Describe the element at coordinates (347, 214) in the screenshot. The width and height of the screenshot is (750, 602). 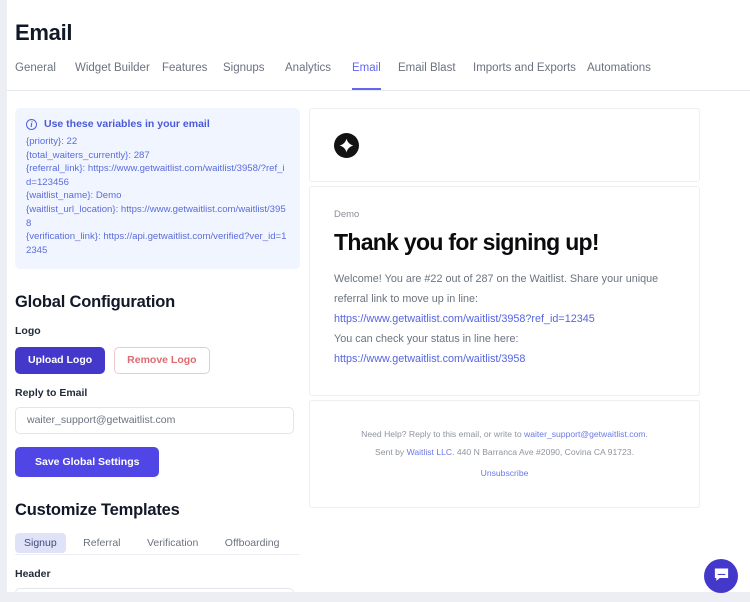
I see `preview-waitlist-name: Demo` at that location.